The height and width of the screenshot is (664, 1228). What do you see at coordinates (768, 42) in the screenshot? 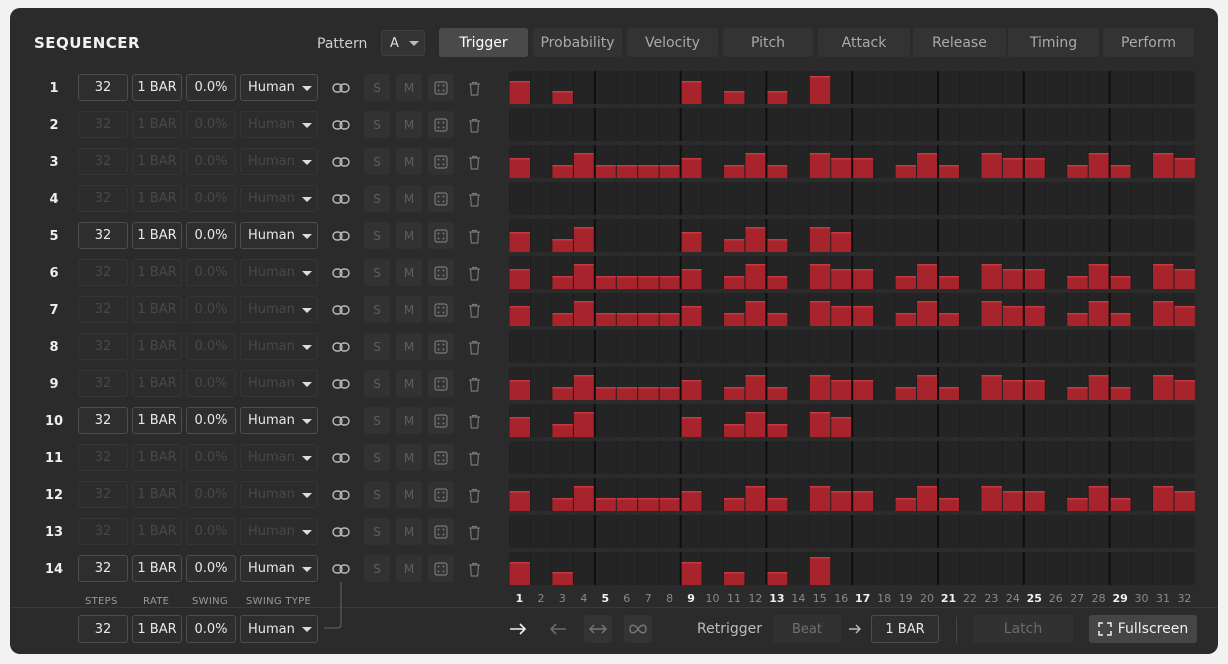
I see `tab-pitch: Pitch` at bounding box center [768, 42].